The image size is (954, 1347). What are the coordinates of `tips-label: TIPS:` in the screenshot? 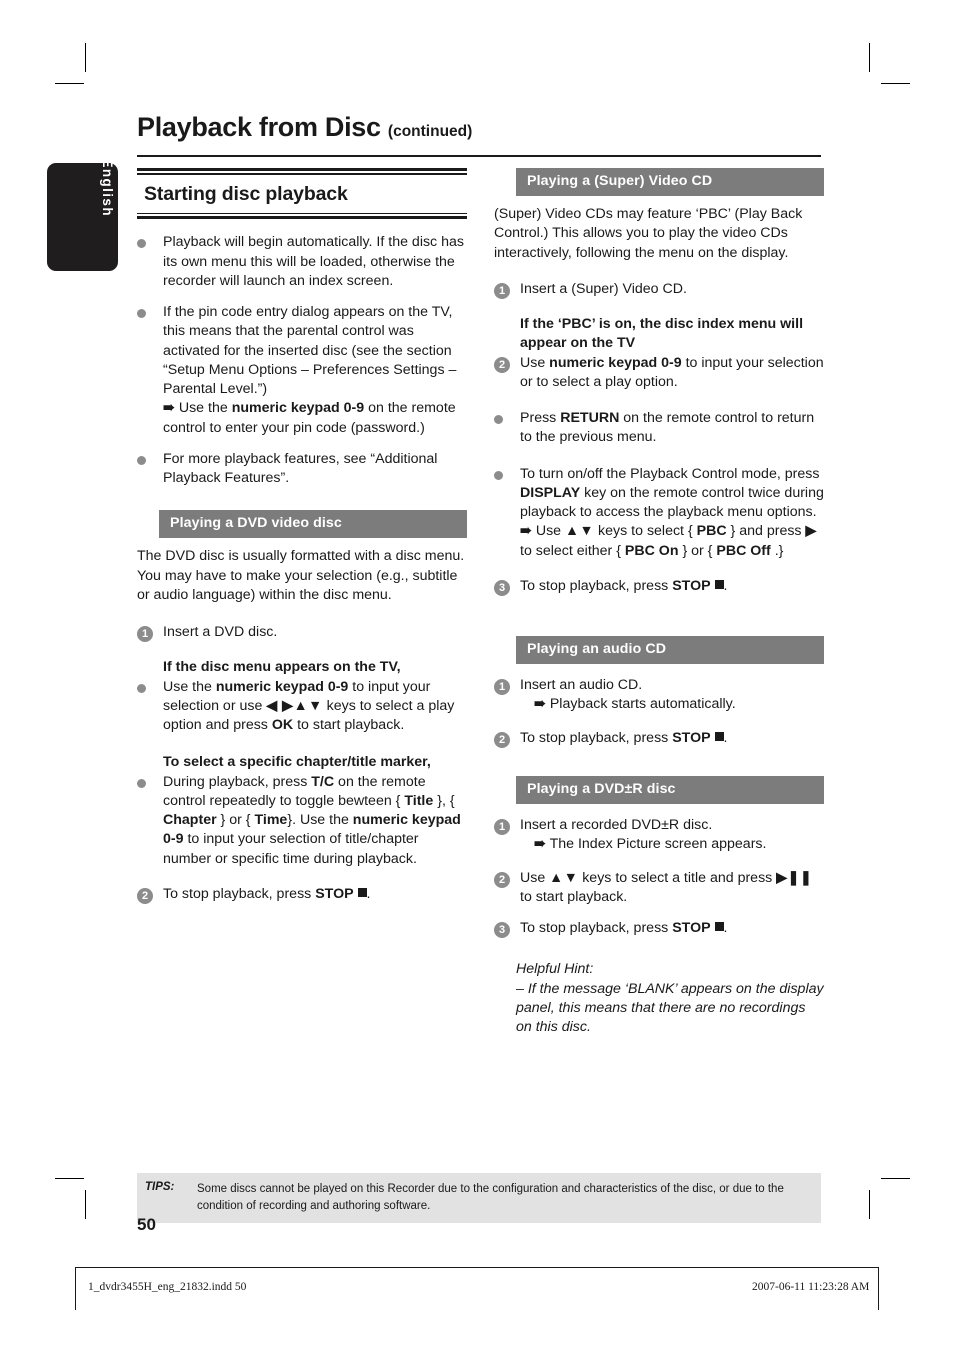 It's located at (160, 1187).